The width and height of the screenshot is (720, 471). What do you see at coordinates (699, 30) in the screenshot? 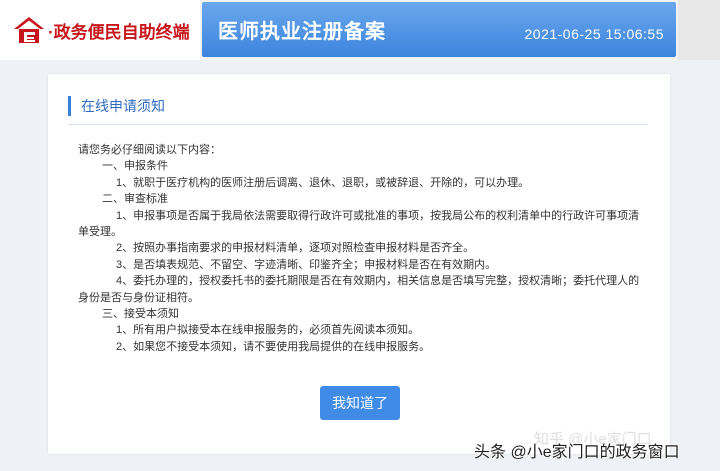
I see `header-right-panel` at bounding box center [699, 30].